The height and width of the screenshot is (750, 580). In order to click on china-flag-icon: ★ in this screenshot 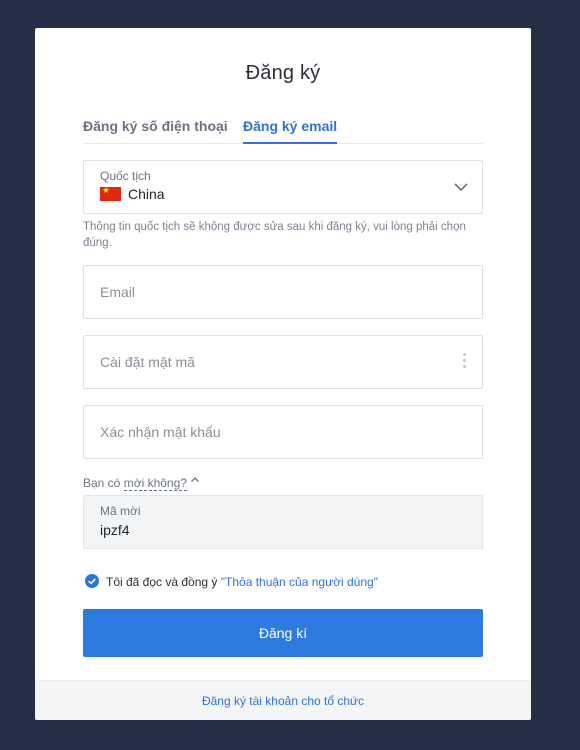, I will do `click(110, 194)`.